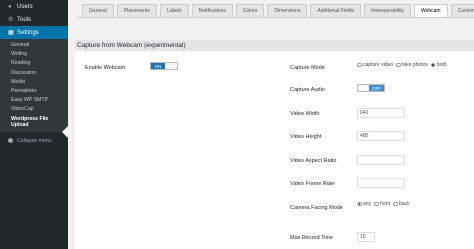 The height and width of the screenshot is (249, 474). I want to click on submenu-item-easy-wp-smtp: Easy WP SMTP, so click(34, 100).